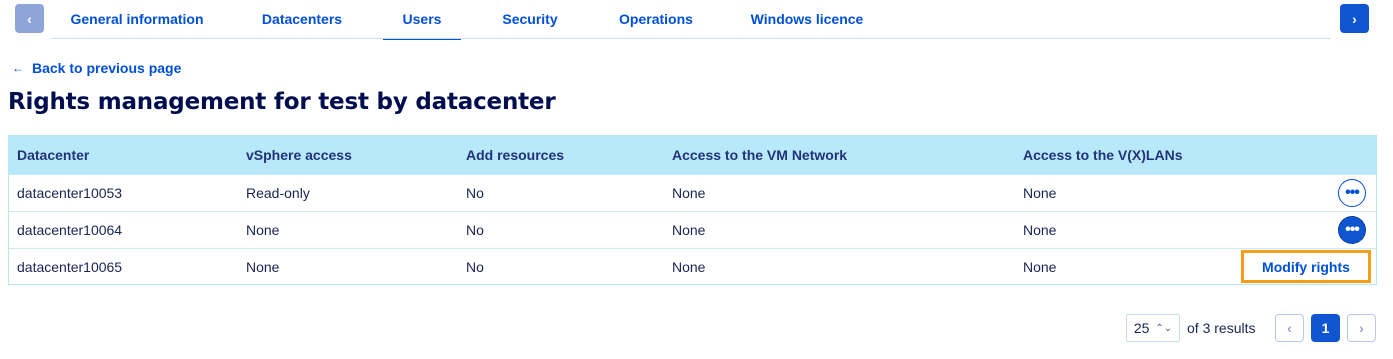 Image resolution: width=1393 pixels, height=359 pixels. What do you see at coordinates (137, 19) in the screenshot?
I see `tab-general-information: General information` at bounding box center [137, 19].